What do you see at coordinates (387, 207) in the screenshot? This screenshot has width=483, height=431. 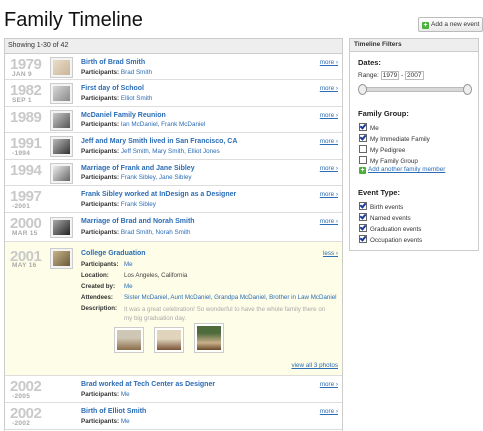 I see `checkbox-label: Birth events` at bounding box center [387, 207].